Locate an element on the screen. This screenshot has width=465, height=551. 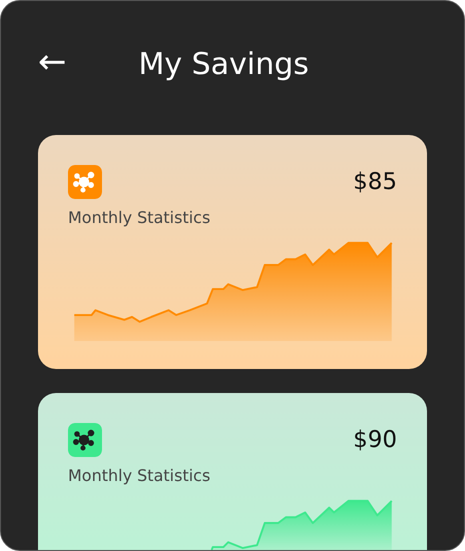
amount: $90 is located at coordinates (375, 440).